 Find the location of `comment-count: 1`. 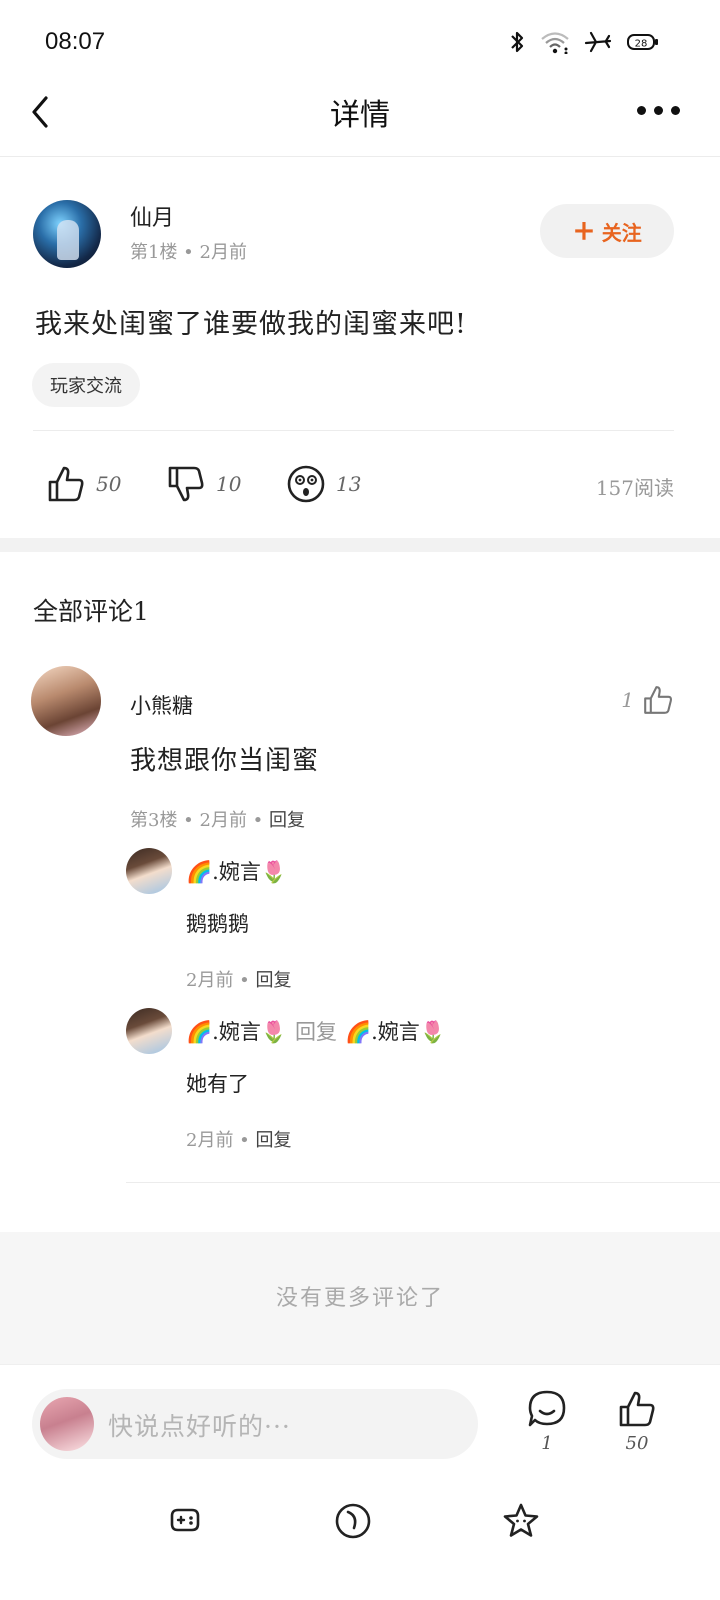

comment-count: 1 is located at coordinates (547, 1443).